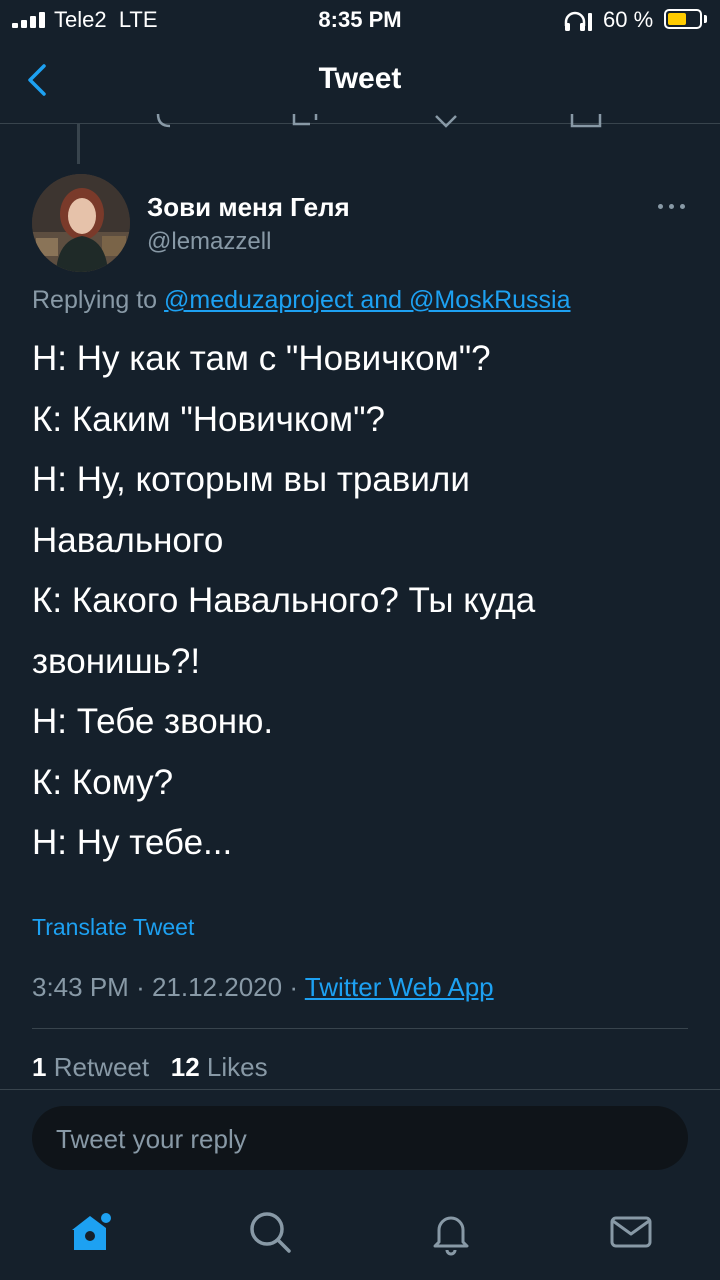 The image size is (720, 1280). I want to click on battery-icon, so click(683, 19).